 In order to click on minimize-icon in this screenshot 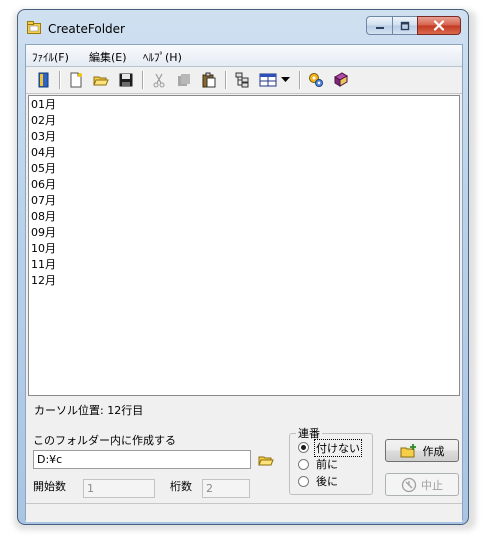, I will do `click(379, 27)`.